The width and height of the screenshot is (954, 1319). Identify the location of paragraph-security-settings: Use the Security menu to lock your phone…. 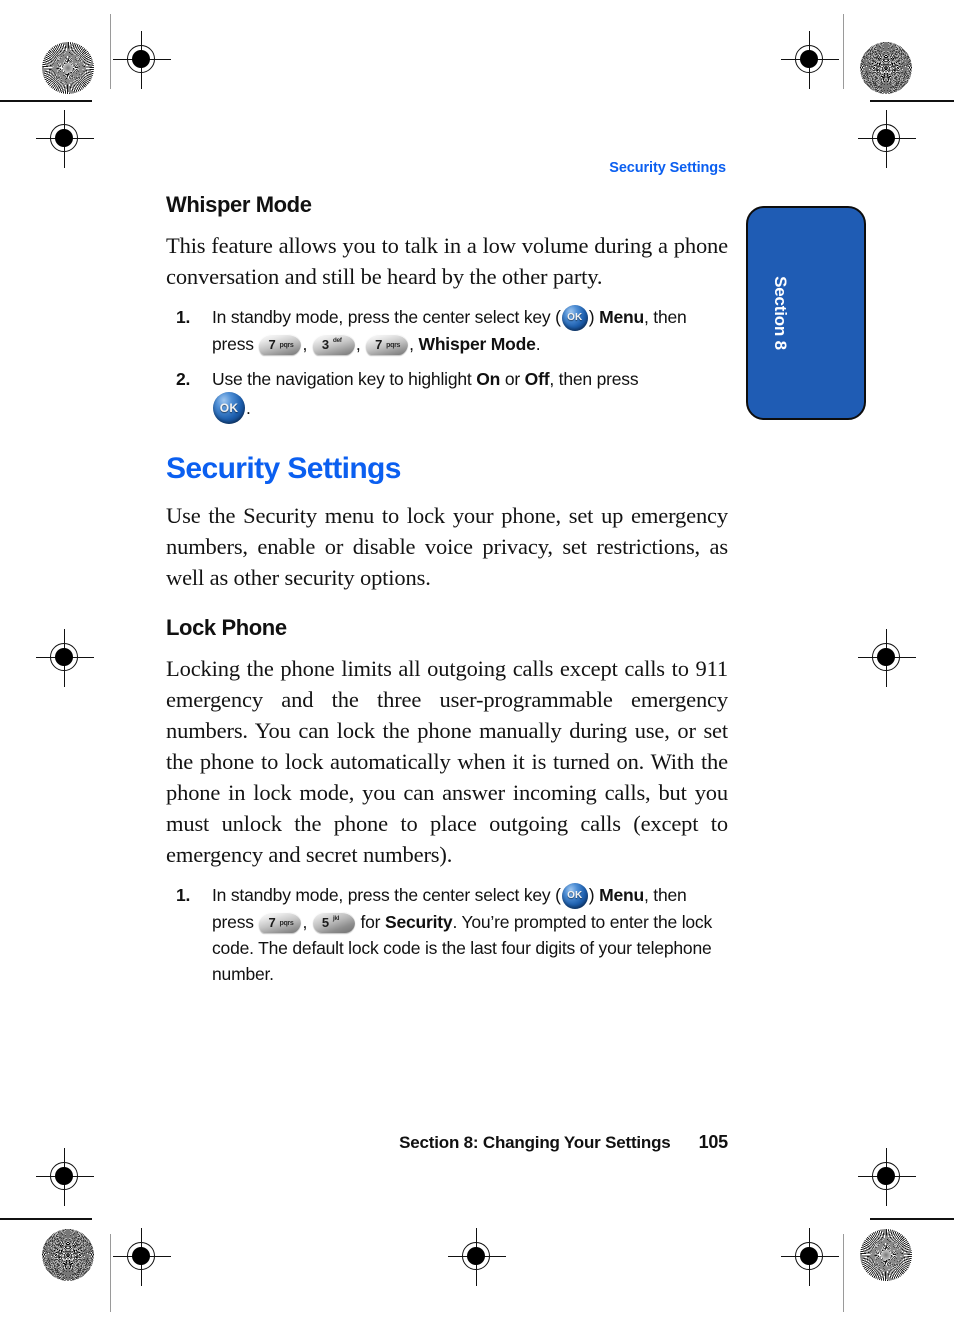
(447, 546).